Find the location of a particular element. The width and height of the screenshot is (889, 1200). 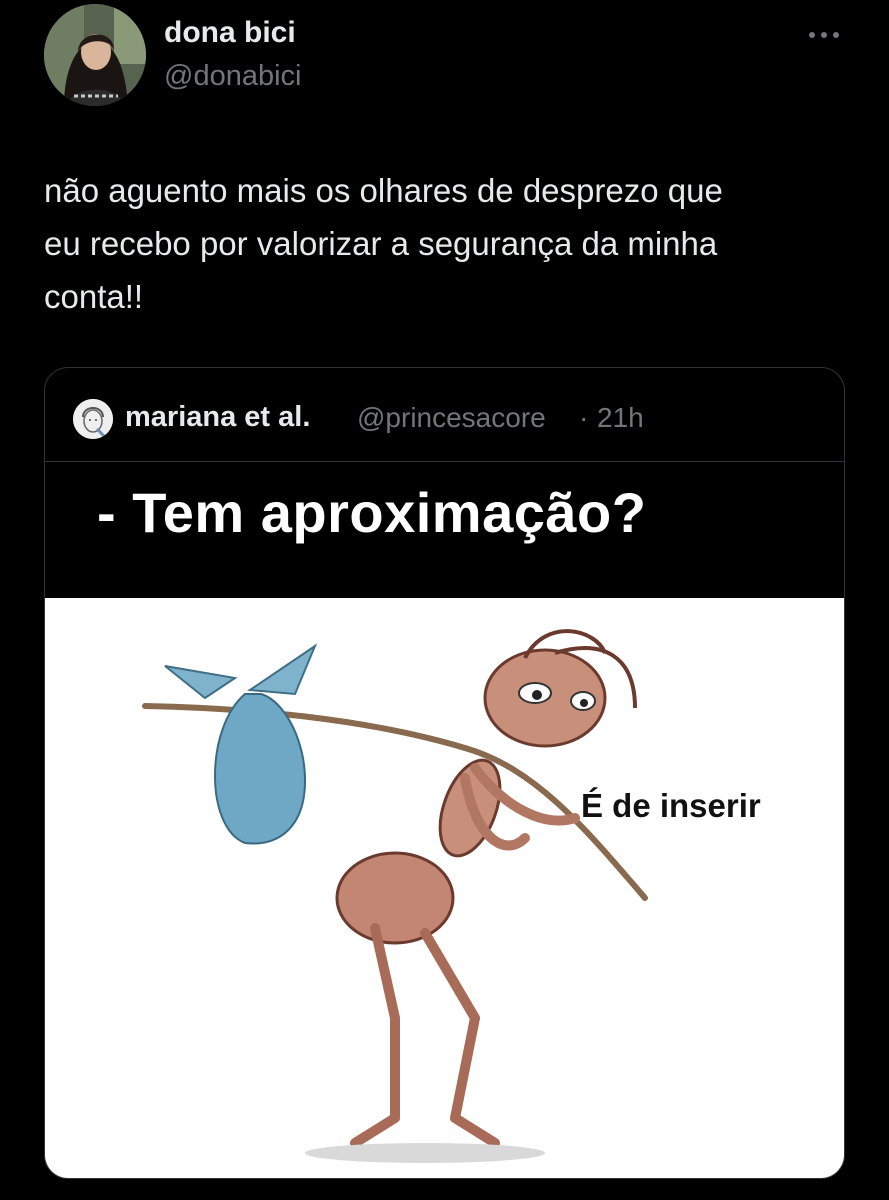

author-handle: @donabici is located at coordinates (232, 76).